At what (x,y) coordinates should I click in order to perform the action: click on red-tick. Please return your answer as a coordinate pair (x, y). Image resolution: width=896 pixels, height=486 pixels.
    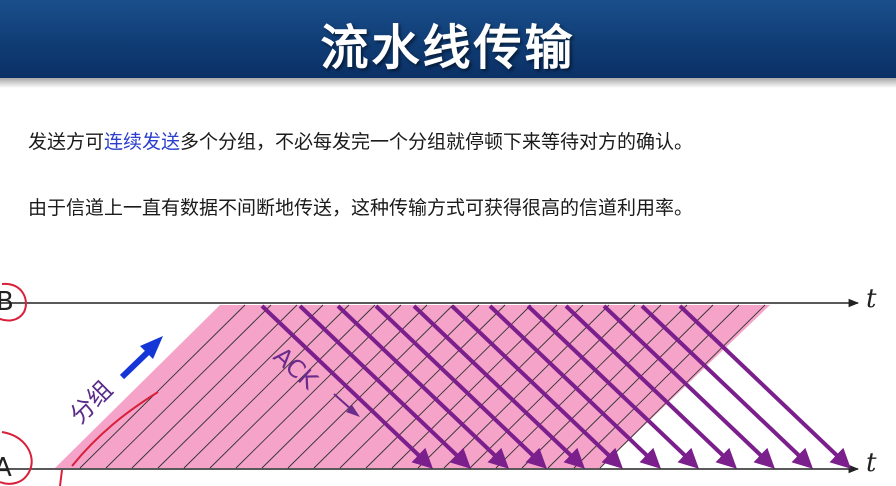
    Looking at the image, I should click on (61, 477).